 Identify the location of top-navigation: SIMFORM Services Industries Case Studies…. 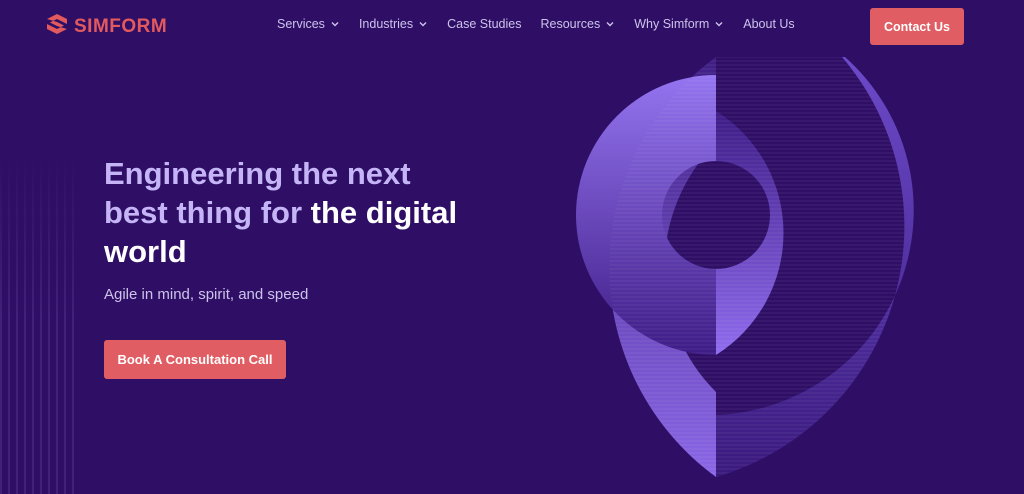
(512, 26).